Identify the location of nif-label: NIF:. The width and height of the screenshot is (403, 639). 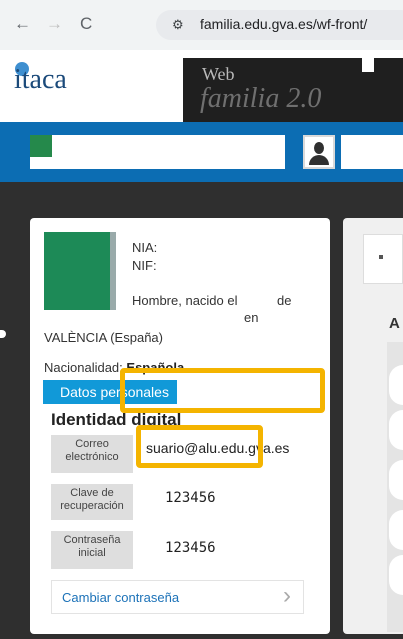
(144, 265).